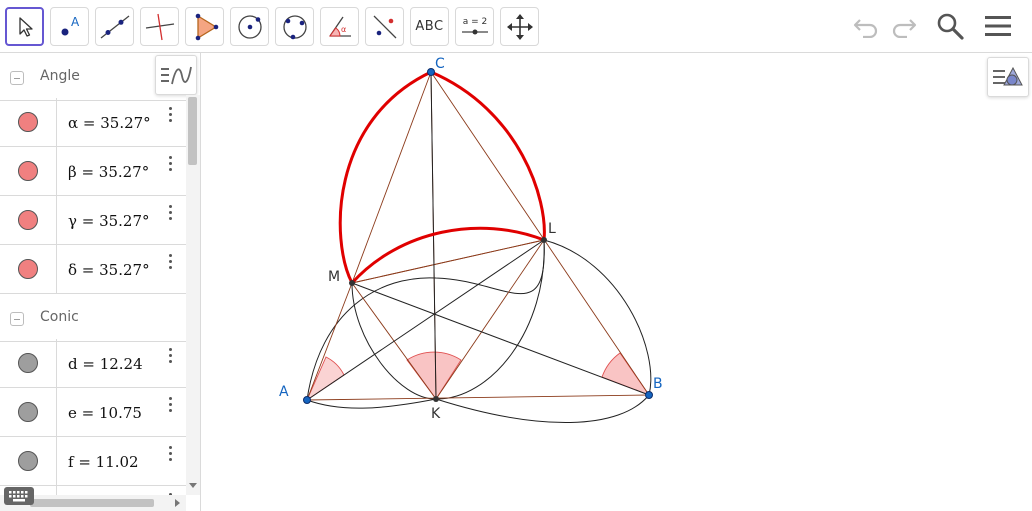  Describe the element at coordinates (177, 503) in the screenshot. I see `scroll-right-arrow-icon` at that location.